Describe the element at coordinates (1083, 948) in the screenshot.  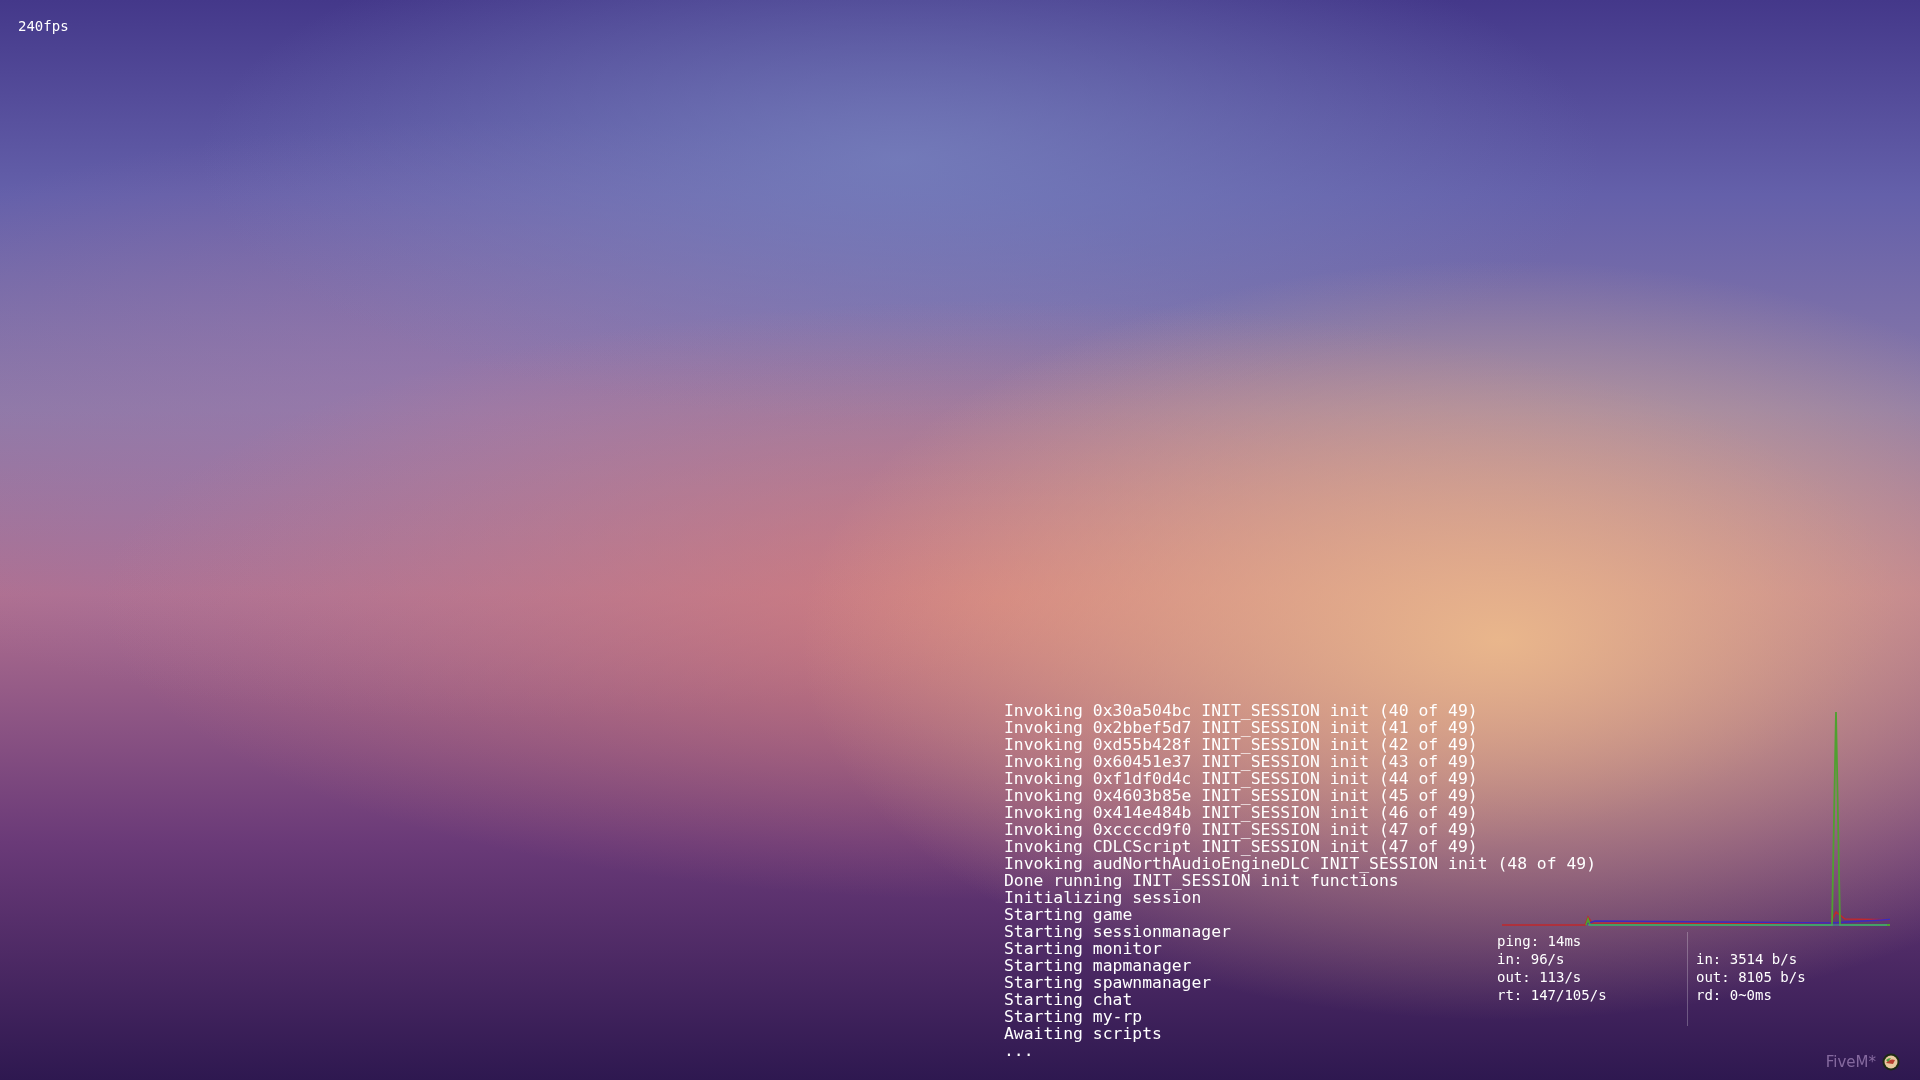
I see `console-line: Starting monitor` at that location.